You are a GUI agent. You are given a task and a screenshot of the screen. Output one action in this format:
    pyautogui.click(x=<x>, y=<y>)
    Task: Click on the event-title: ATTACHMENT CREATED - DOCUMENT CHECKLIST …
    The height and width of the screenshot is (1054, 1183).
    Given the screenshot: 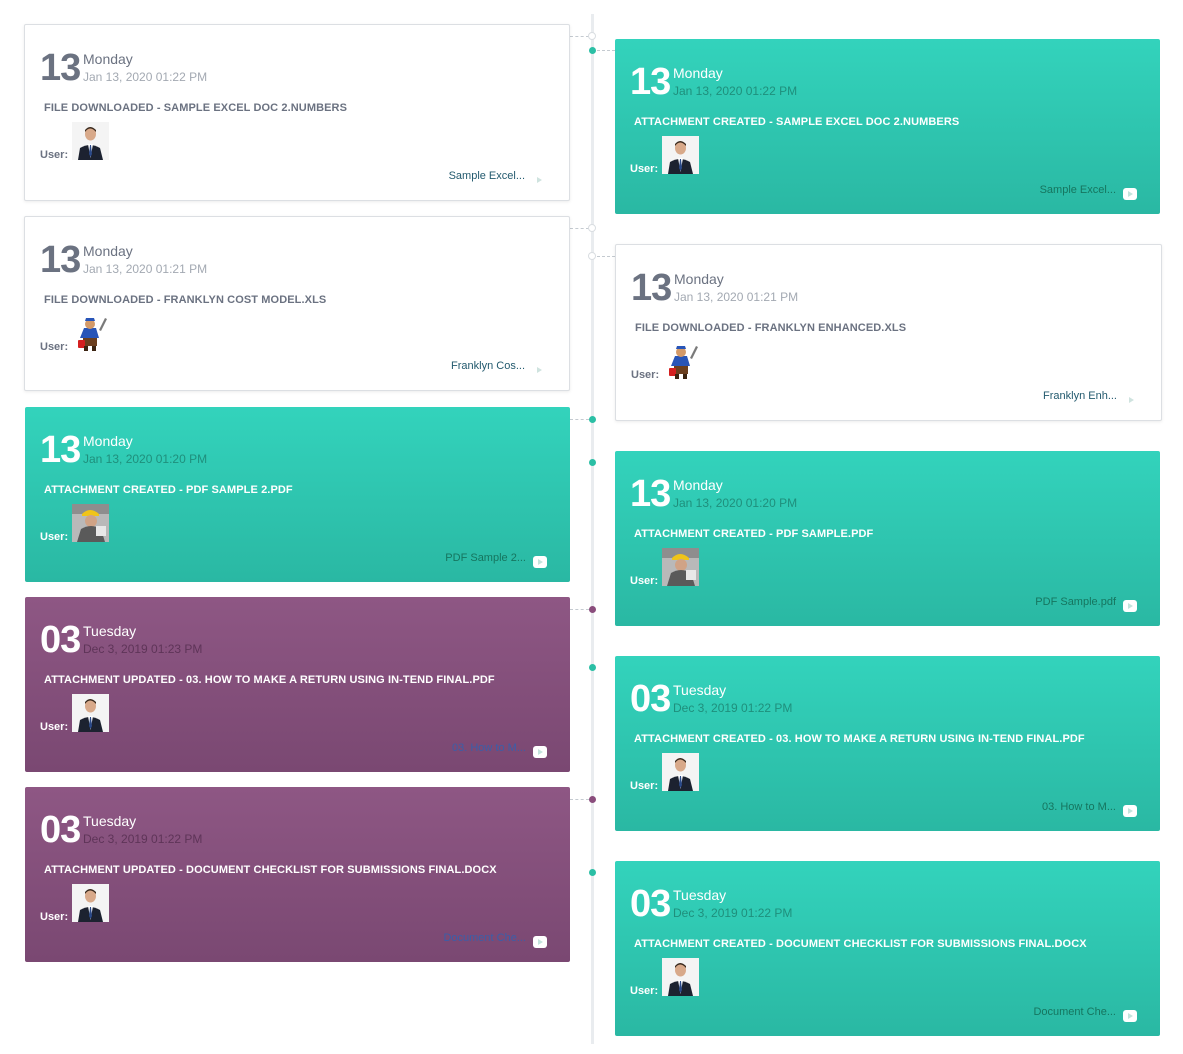 What is the action you would take?
    pyautogui.click(x=860, y=944)
    